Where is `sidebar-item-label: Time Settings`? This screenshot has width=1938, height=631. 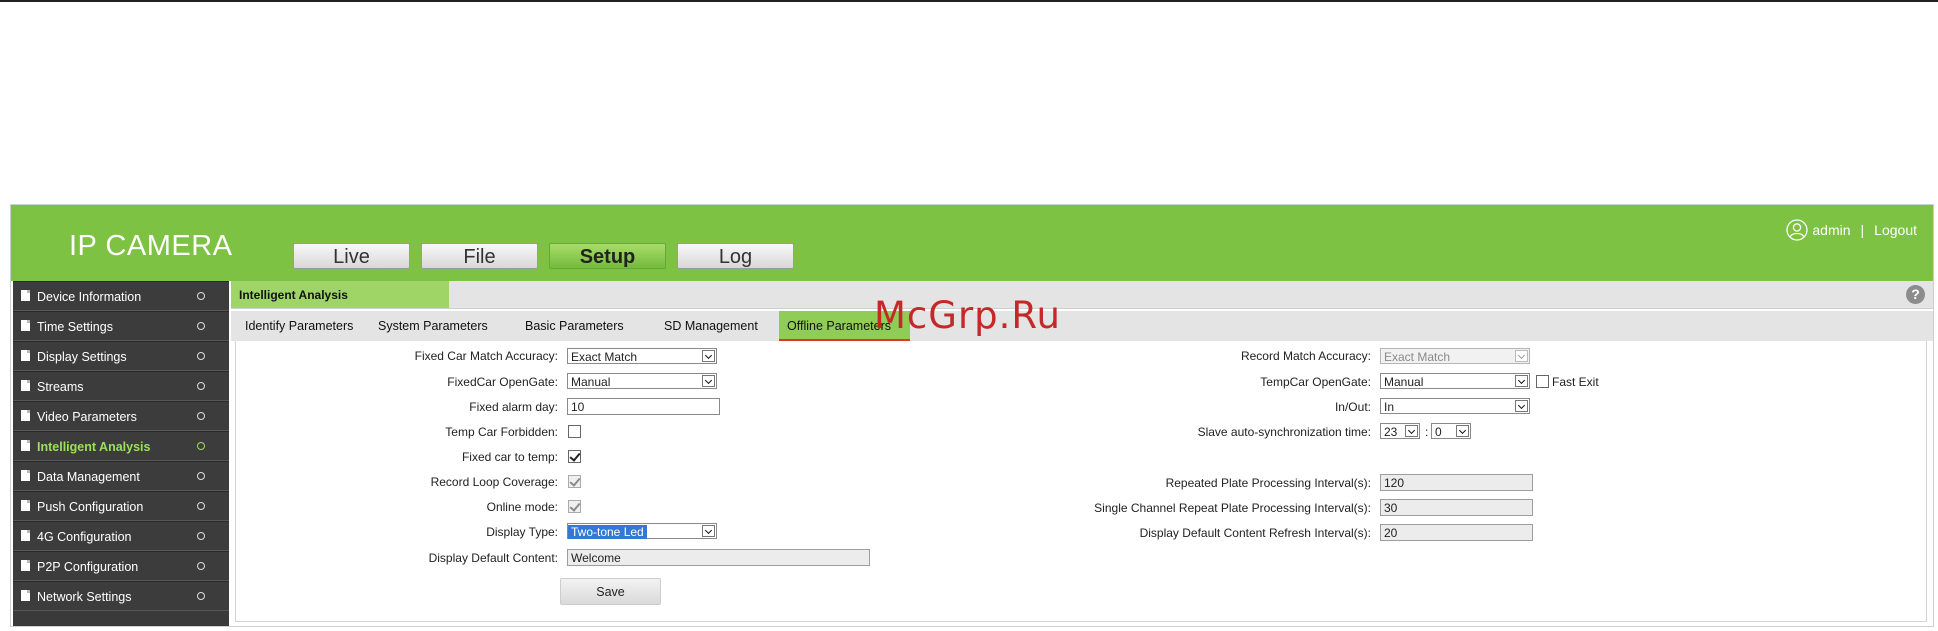 sidebar-item-label: Time Settings is located at coordinates (75, 327).